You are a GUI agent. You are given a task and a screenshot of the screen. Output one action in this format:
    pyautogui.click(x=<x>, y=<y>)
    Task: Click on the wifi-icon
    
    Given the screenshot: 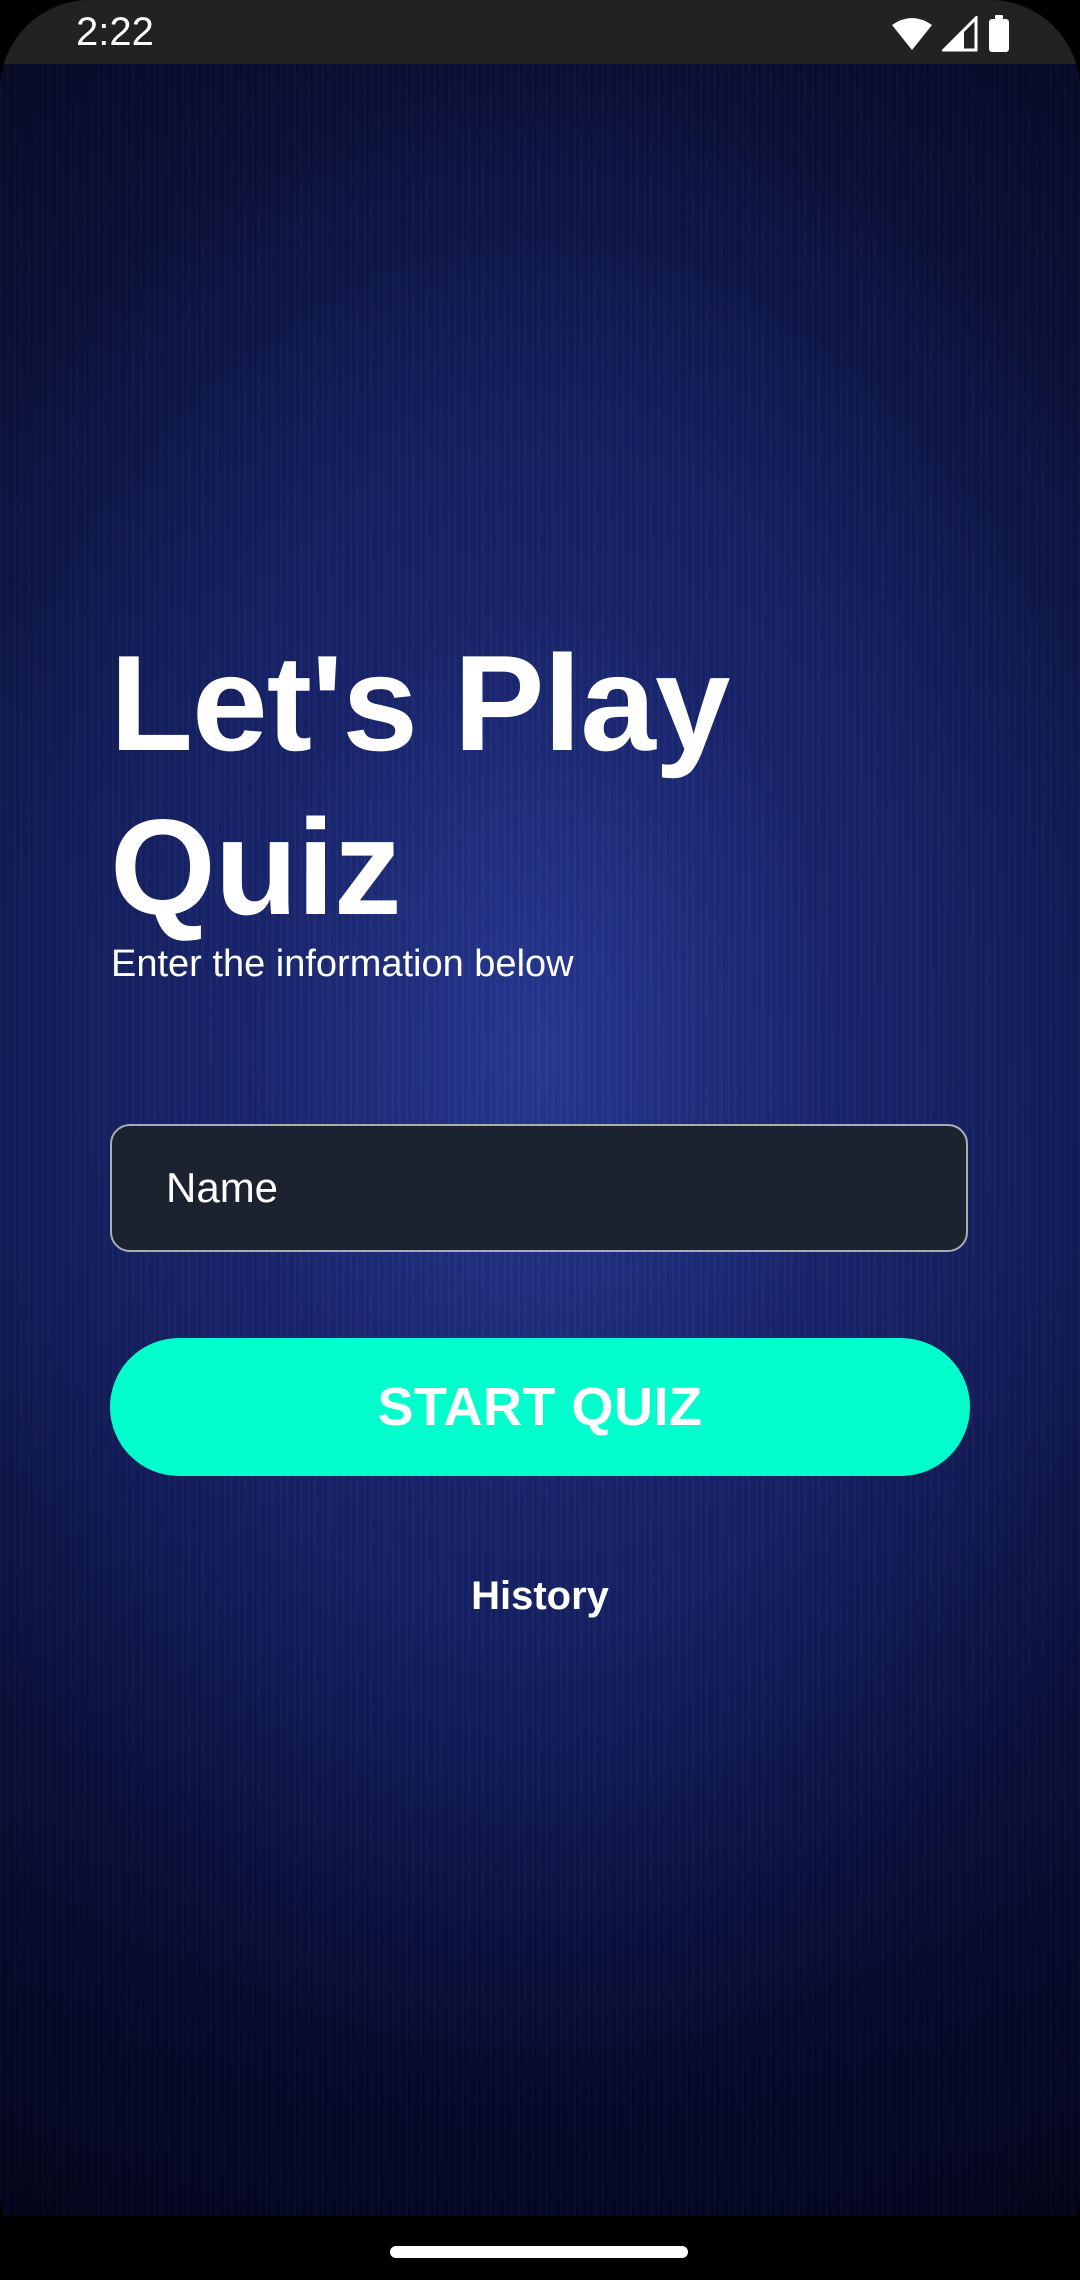 What is the action you would take?
    pyautogui.click(x=912, y=34)
    